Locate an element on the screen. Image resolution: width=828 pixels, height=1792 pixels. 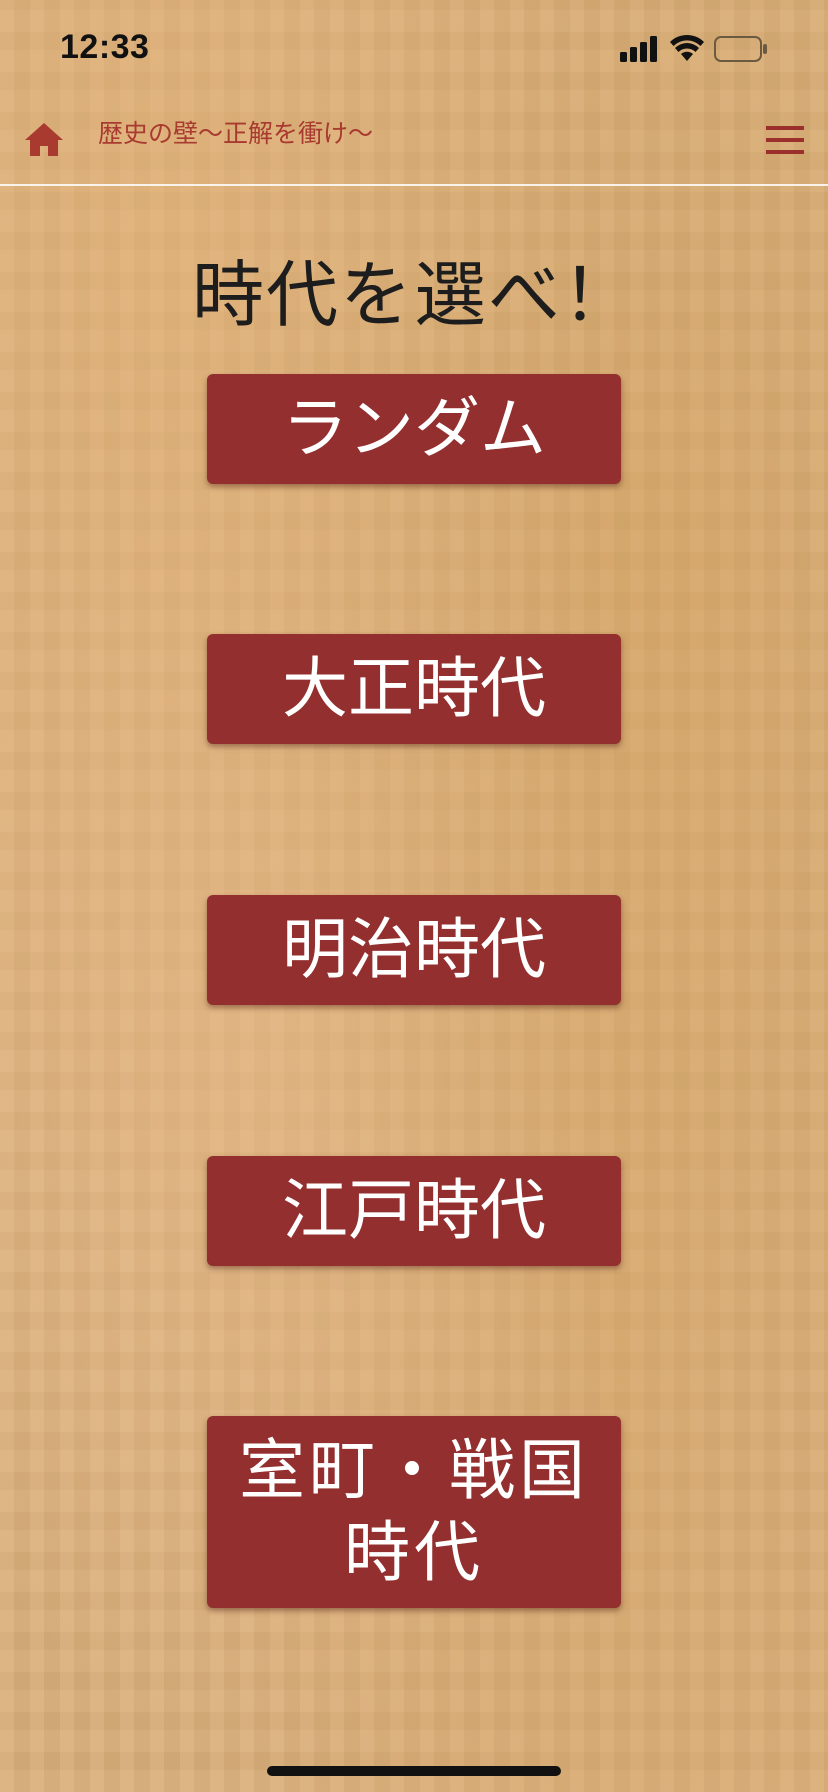
hamburger-menu-icon is located at coordinates (785, 128).